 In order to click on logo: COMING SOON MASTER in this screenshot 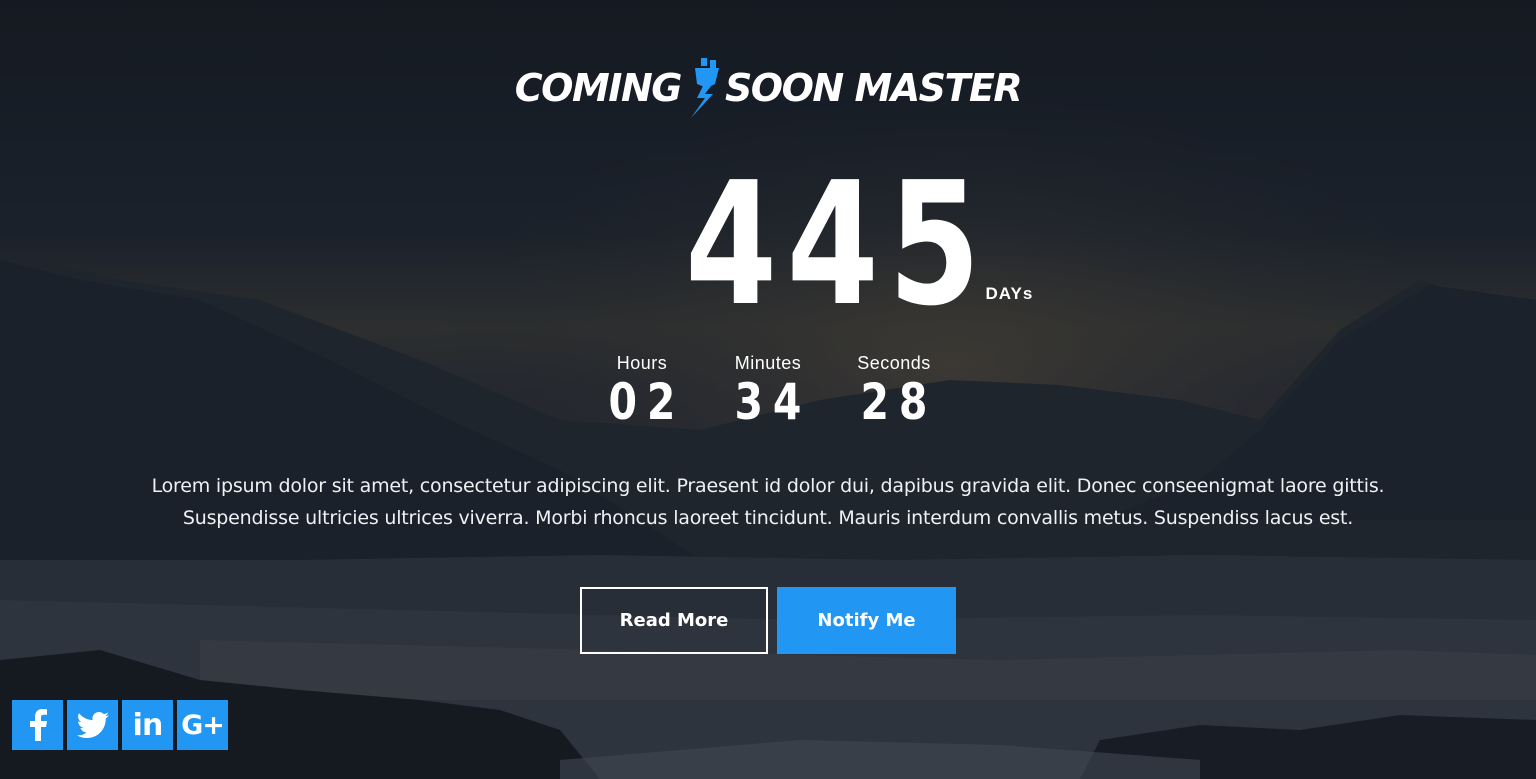, I will do `click(768, 88)`.